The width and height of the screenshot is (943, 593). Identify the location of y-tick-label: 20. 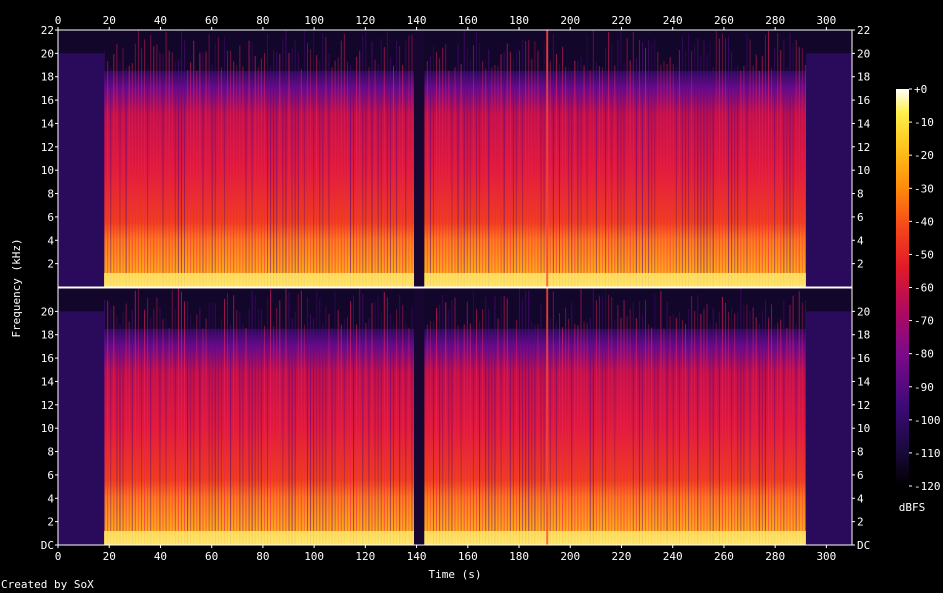
(47, 311).